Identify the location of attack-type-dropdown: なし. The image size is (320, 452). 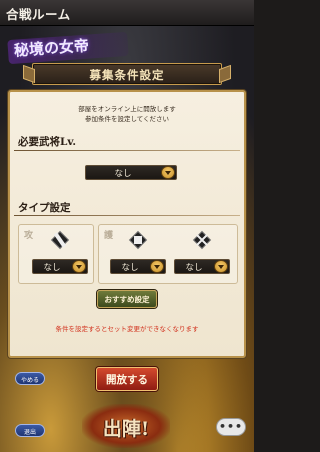
(60, 266).